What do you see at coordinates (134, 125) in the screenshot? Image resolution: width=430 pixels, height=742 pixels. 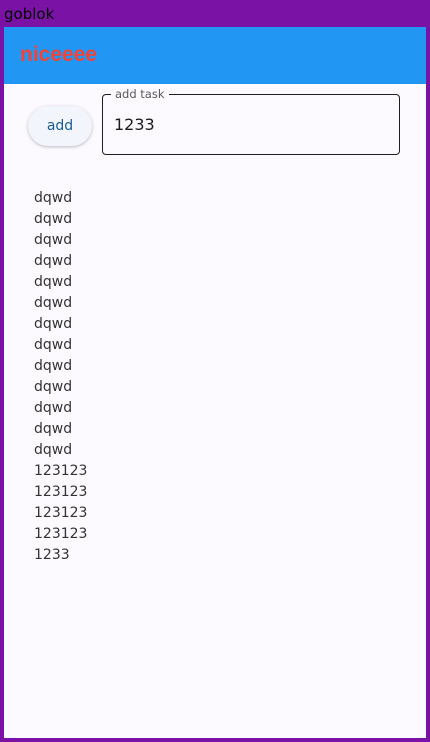 I see `add-task-input: 1233` at bounding box center [134, 125].